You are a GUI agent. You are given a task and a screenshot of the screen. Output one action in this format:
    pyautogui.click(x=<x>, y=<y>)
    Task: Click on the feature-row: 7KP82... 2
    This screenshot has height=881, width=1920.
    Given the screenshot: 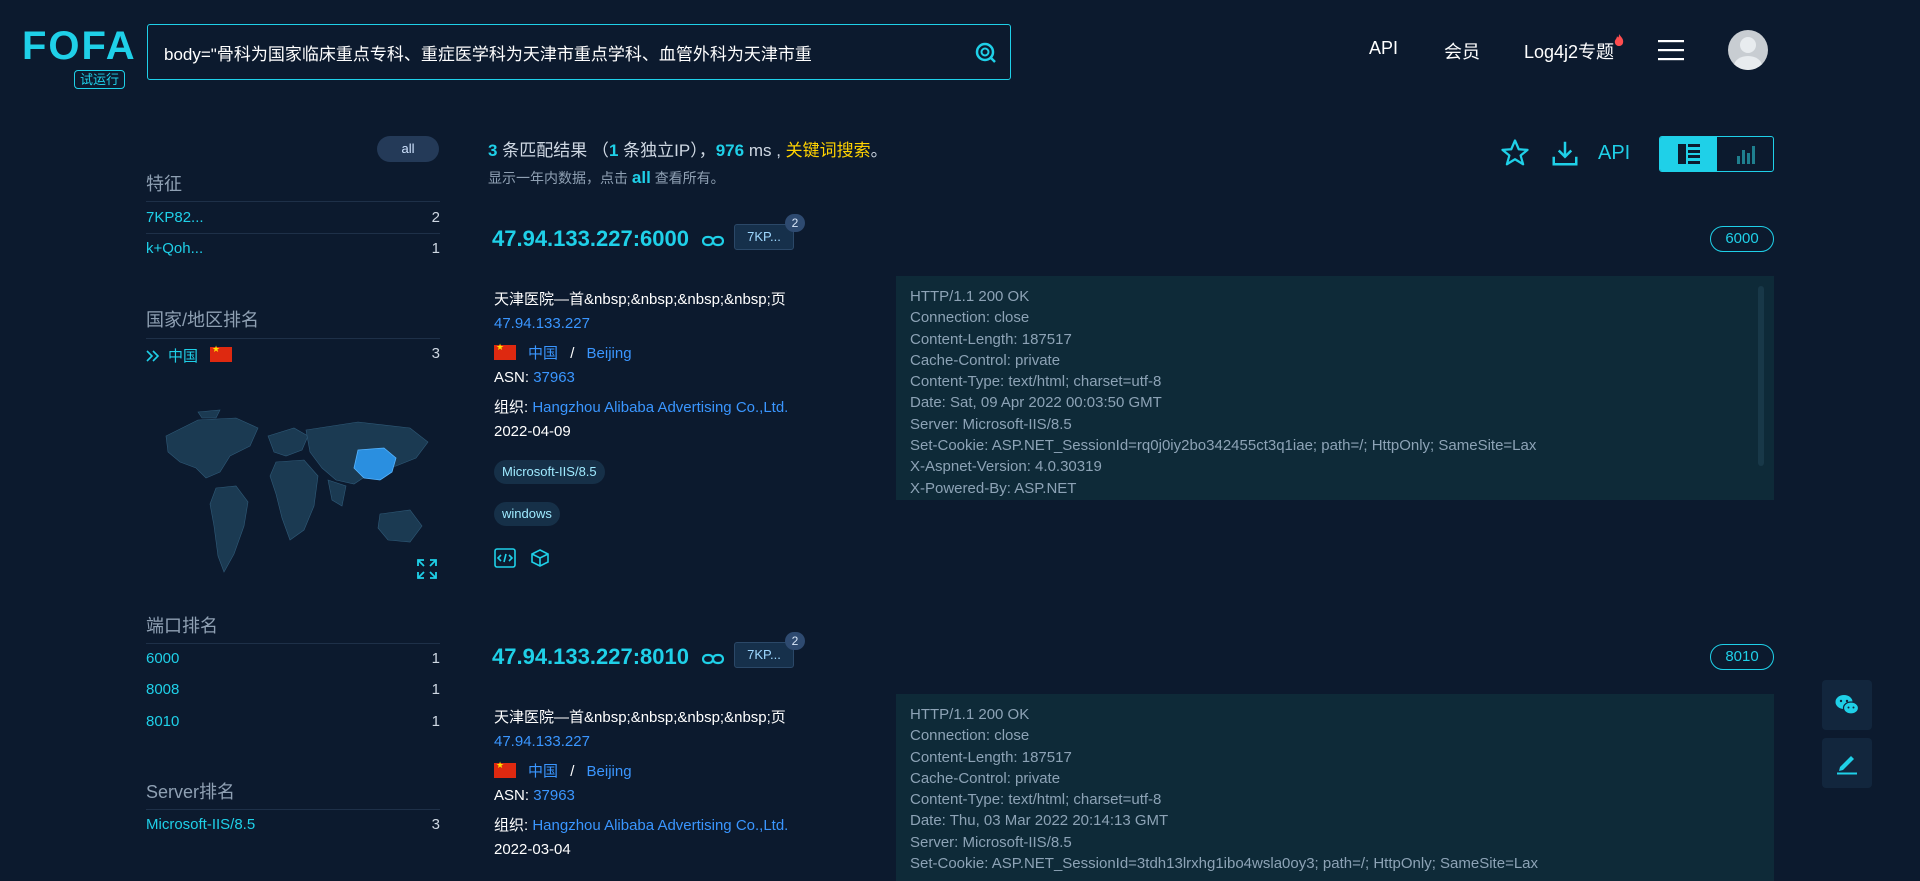 What is the action you would take?
    pyautogui.click(x=293, y=219)
    